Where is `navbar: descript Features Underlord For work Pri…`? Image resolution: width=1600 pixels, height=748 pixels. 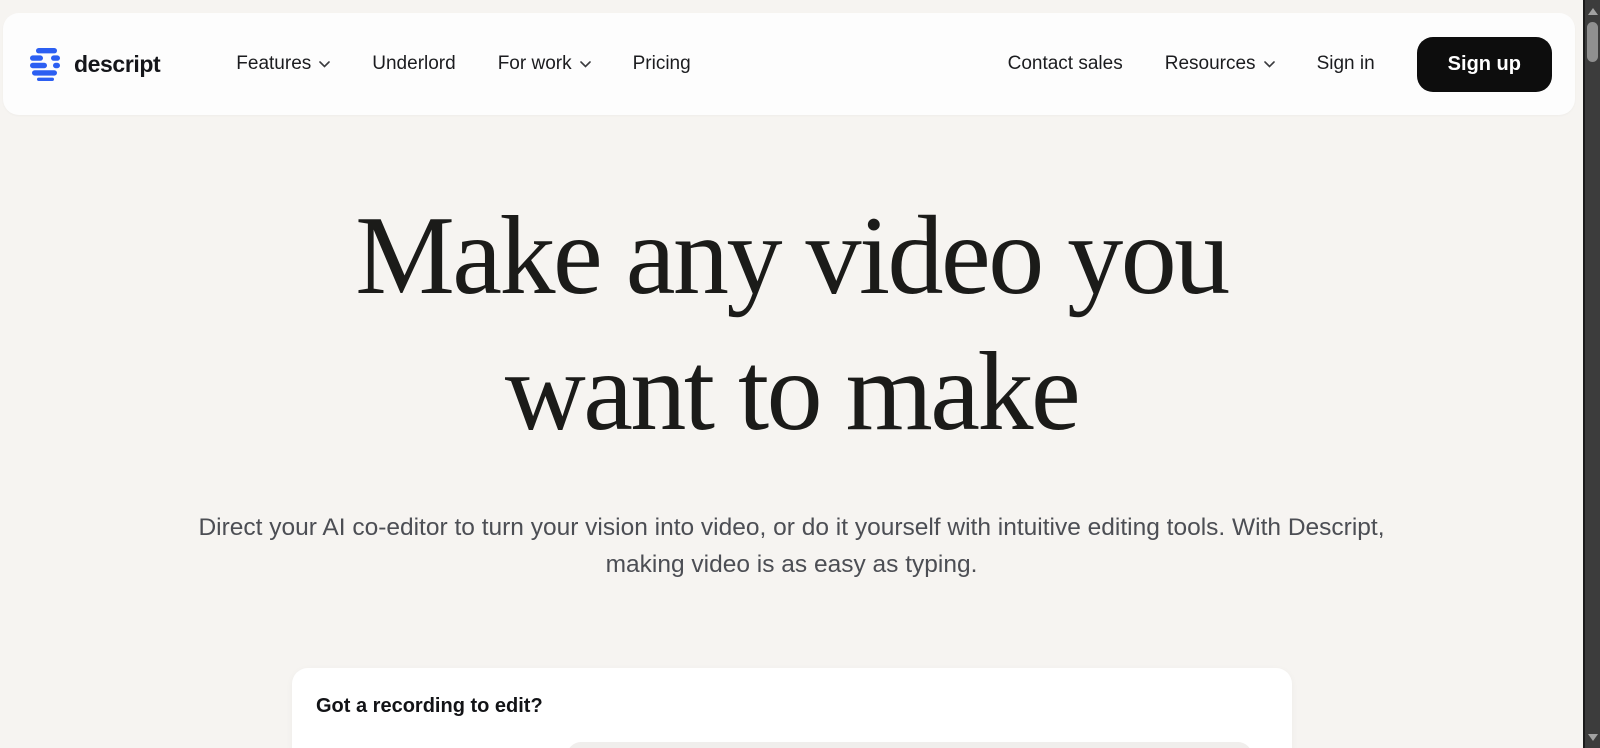 navbar: descript Features Underlord For work Pri… is located at coordinates (789, 64).